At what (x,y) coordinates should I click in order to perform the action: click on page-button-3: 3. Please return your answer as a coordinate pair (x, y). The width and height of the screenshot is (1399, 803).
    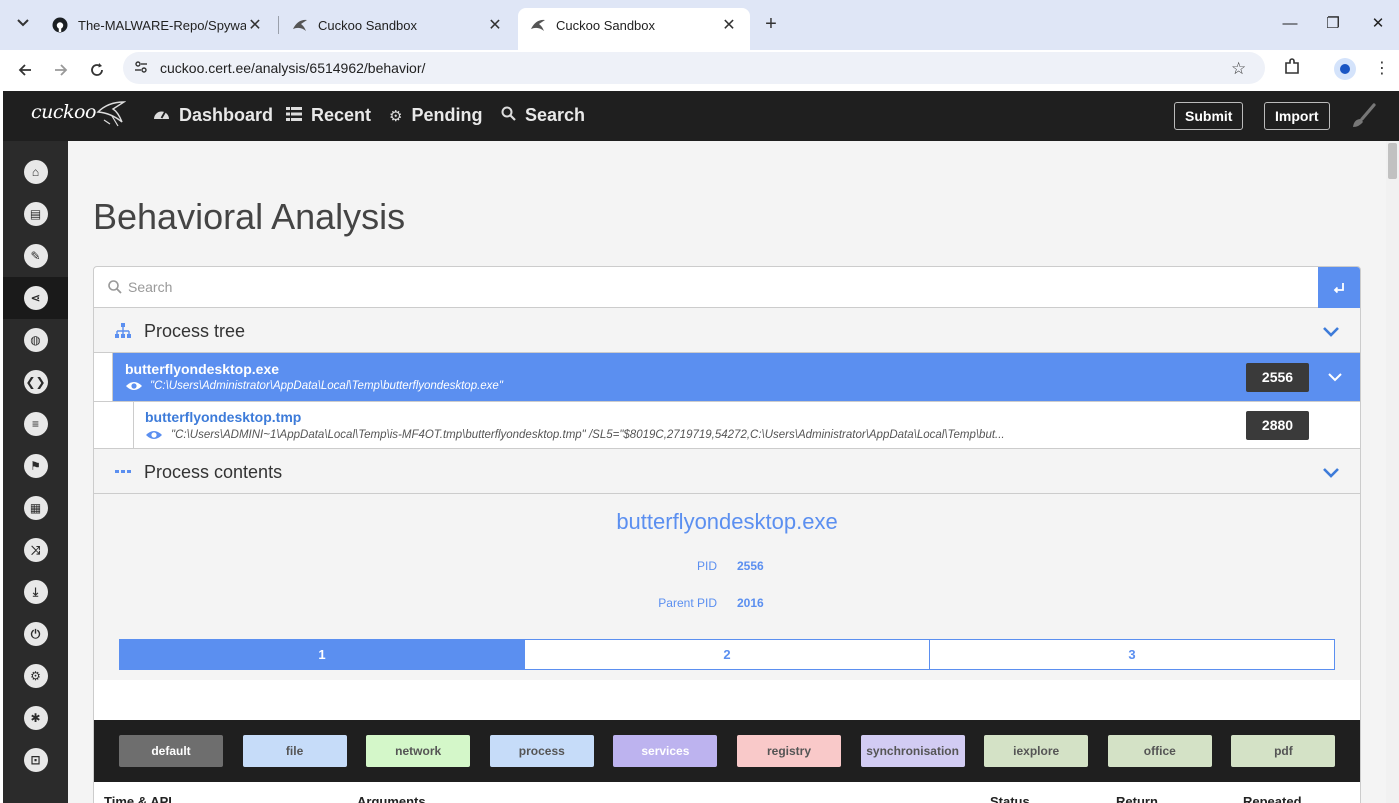
    Looking at the image, I should click on (1132, 654).